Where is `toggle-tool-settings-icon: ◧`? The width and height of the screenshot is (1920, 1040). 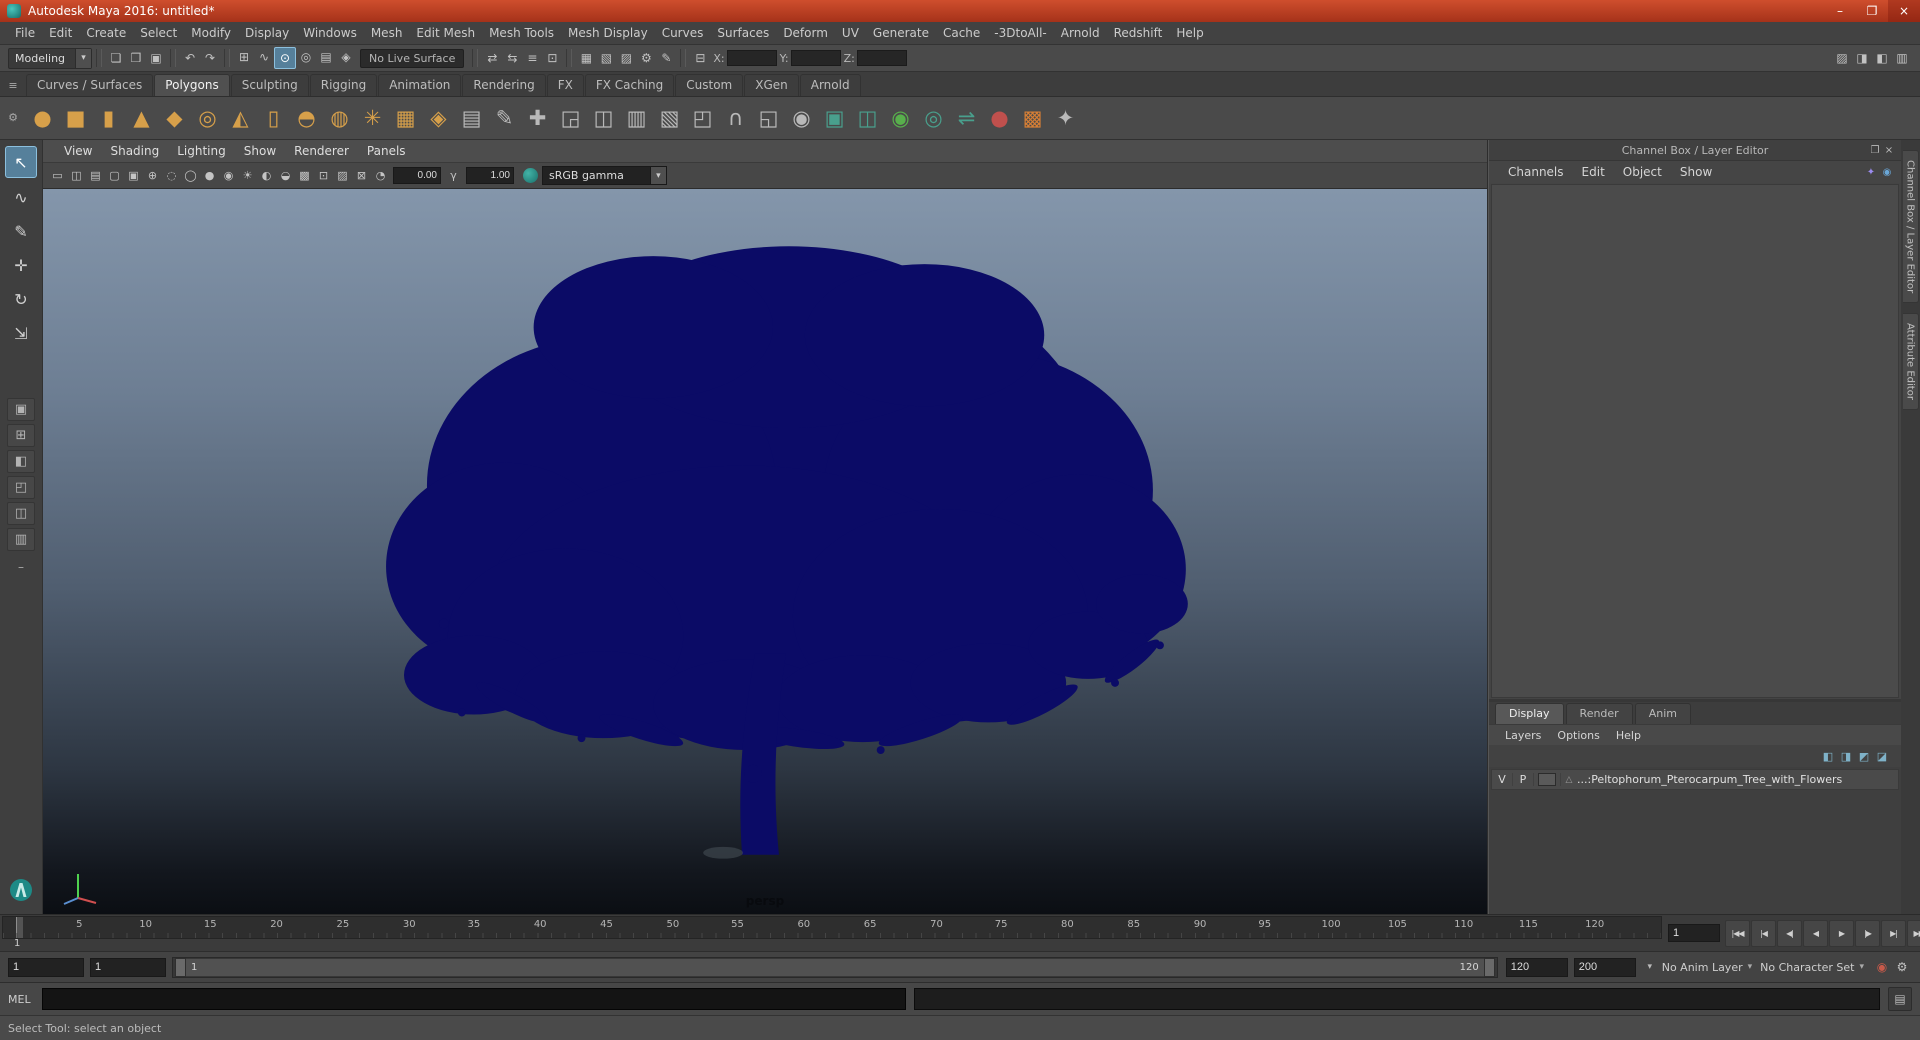 toggle-tool-settings-icon: ◧ is located at coordinates (1882, 58).